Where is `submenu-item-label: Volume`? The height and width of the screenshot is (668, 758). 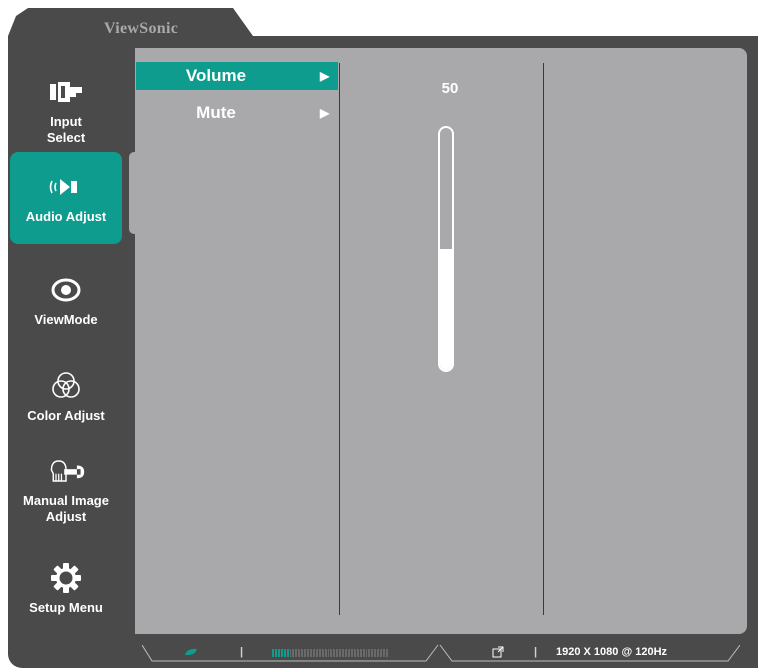
submenu-item-label: Volume is located at coordinates (216, 75).